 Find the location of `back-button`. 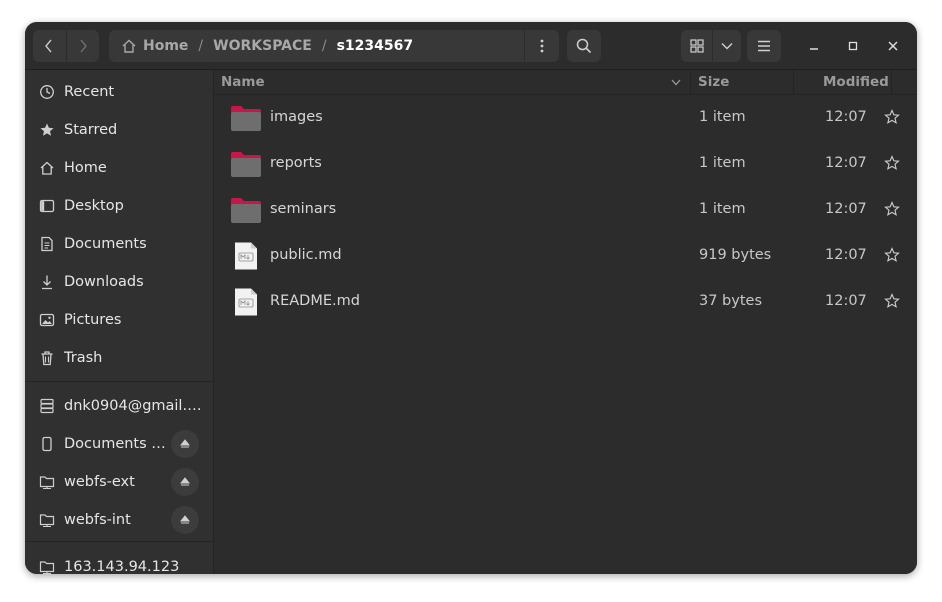

back-button is located at coordinates (49, 46).